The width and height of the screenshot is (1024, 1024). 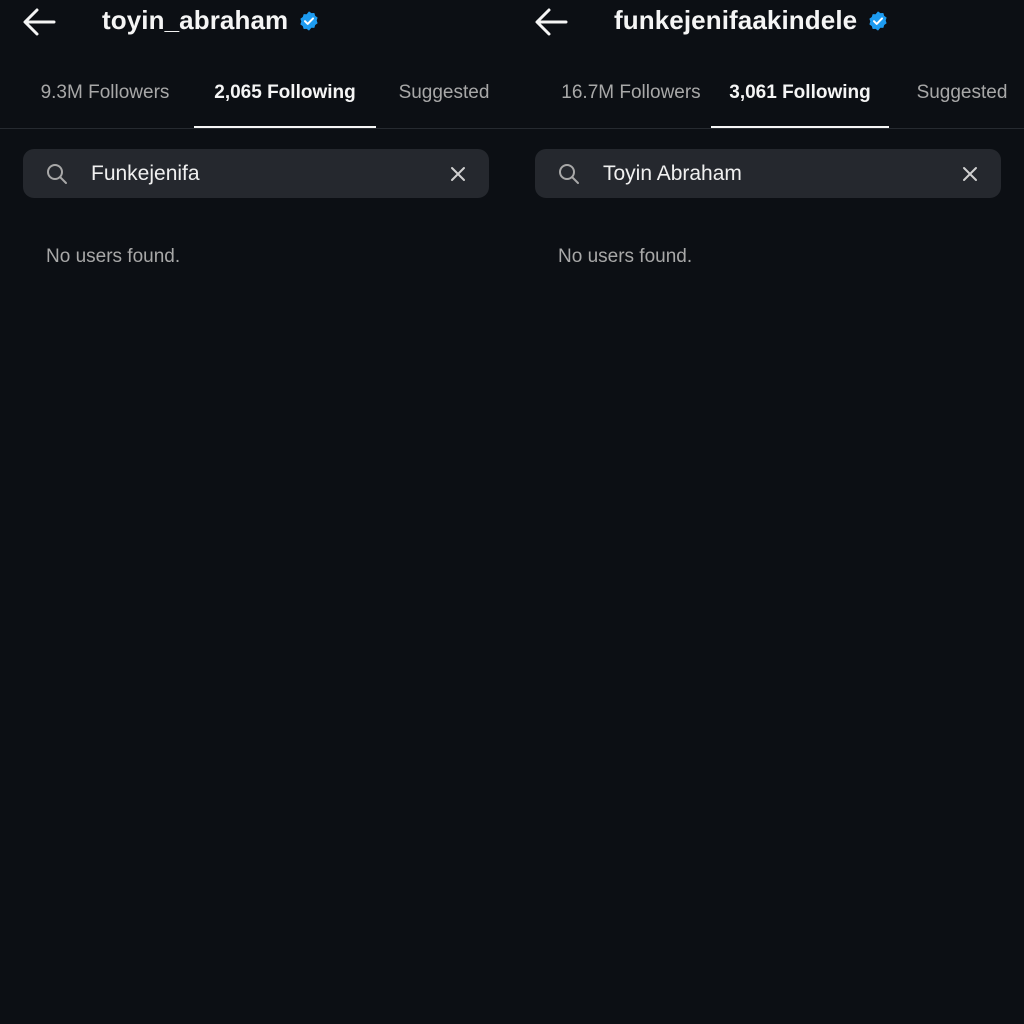 I want to click on tab-following: 3,061 Following, so click(x=800, y=97).